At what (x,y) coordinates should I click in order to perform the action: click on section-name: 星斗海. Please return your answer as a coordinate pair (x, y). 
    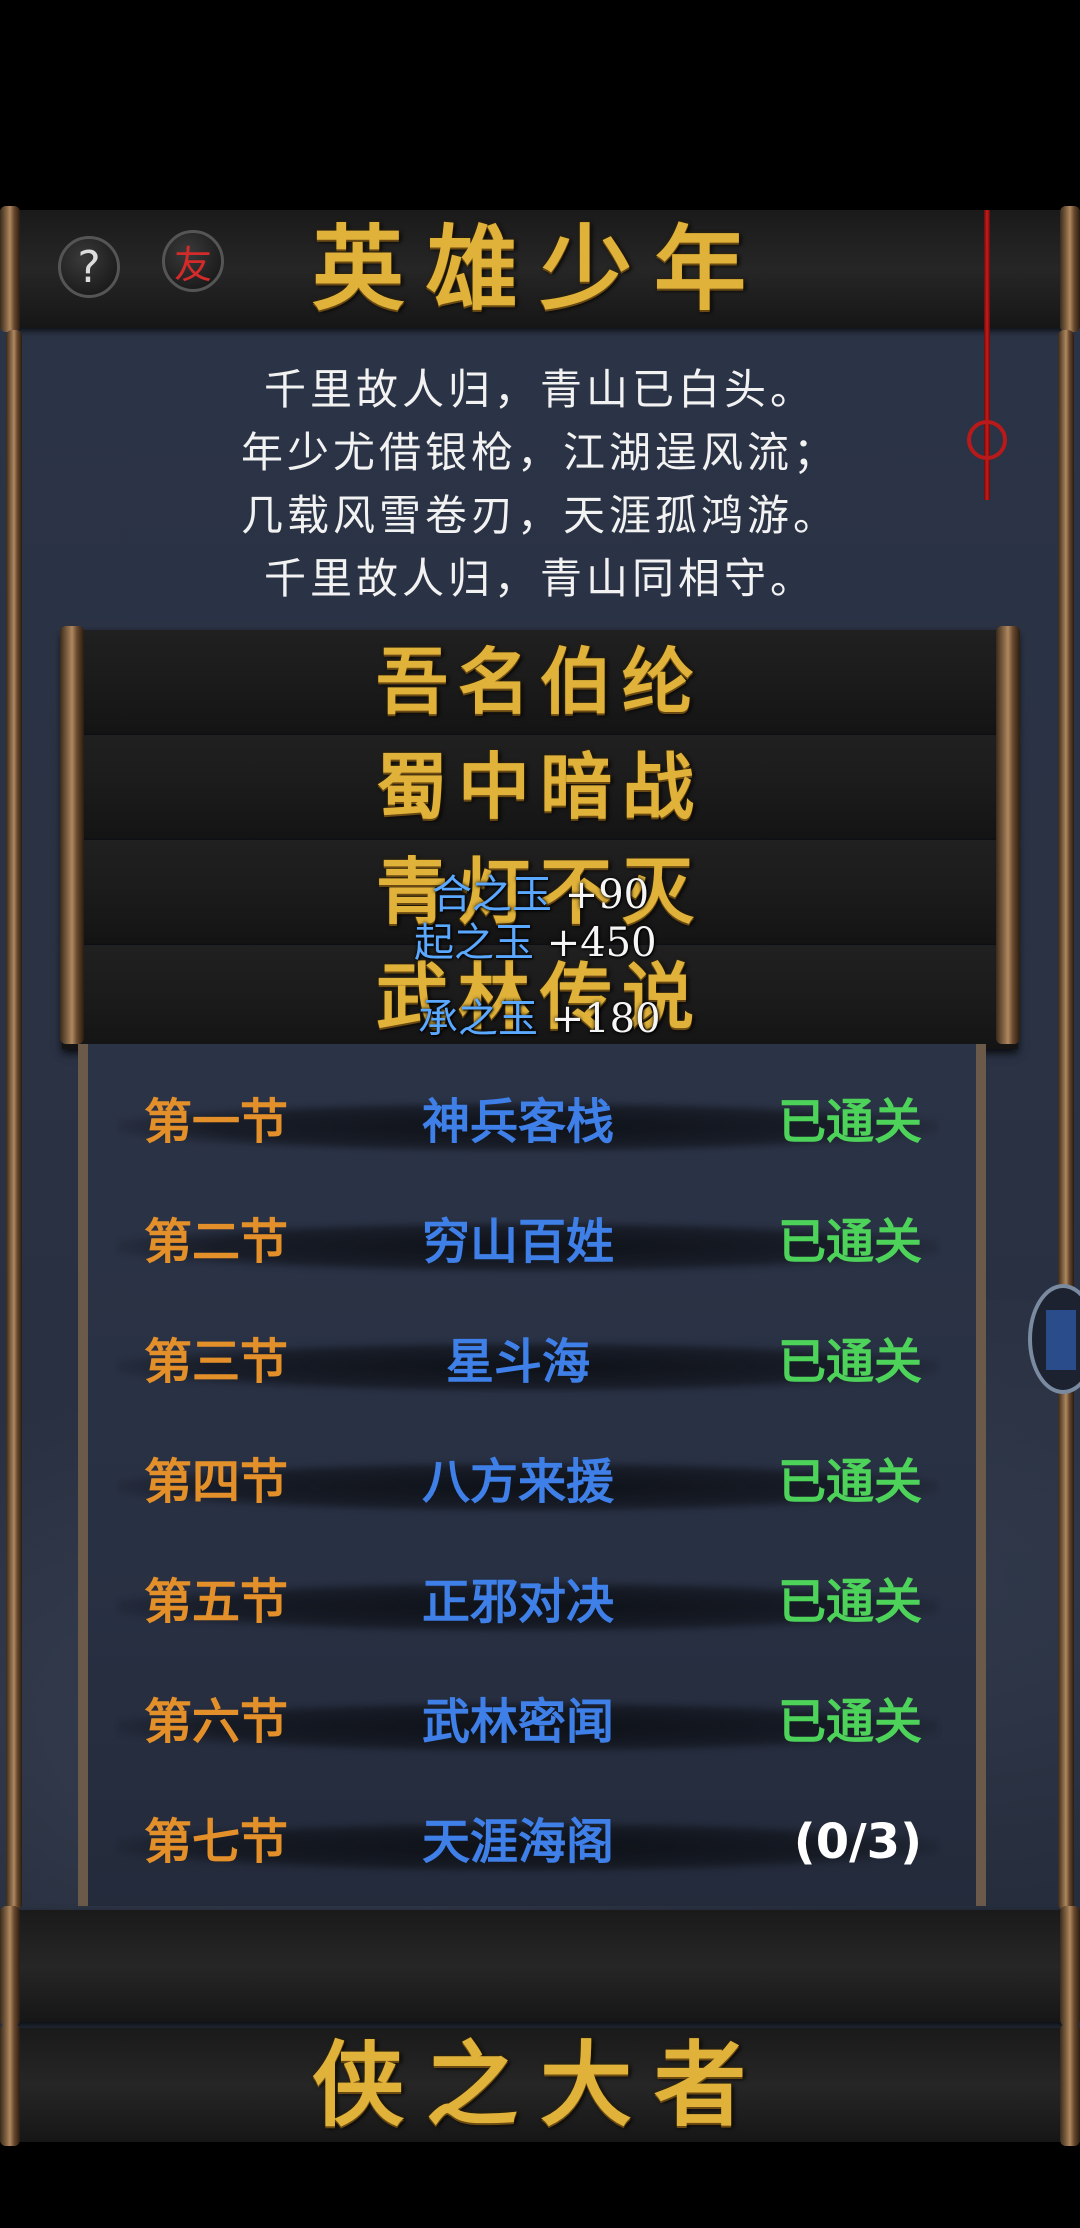
    Looking at the image, I should click on (517, 1362).